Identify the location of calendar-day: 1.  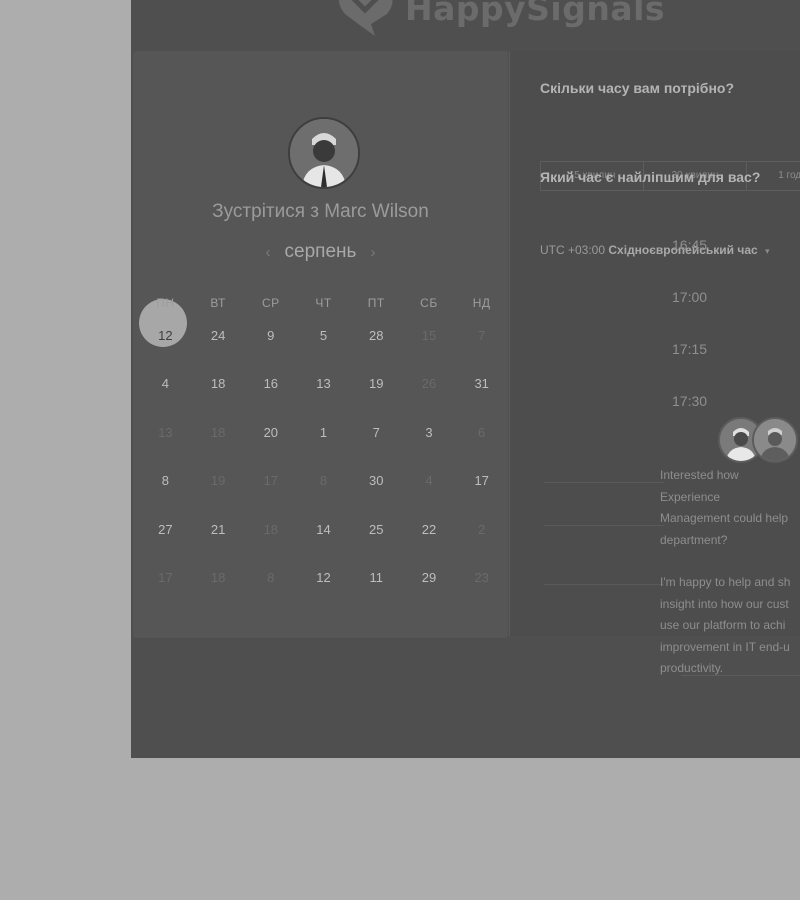
(323, 444).